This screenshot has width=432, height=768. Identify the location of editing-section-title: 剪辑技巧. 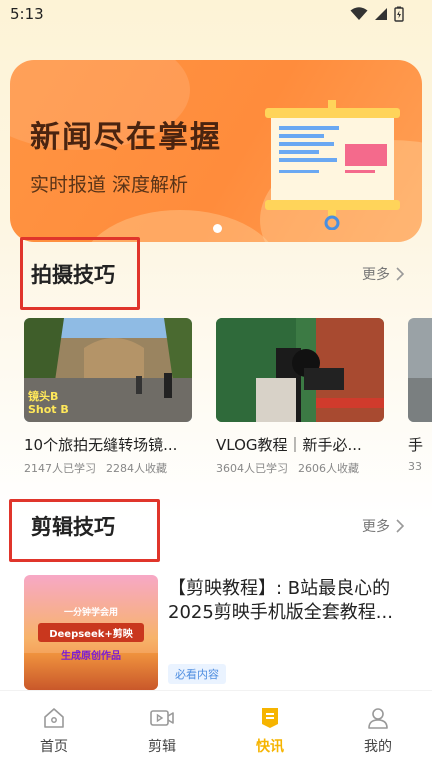
(73, 527).